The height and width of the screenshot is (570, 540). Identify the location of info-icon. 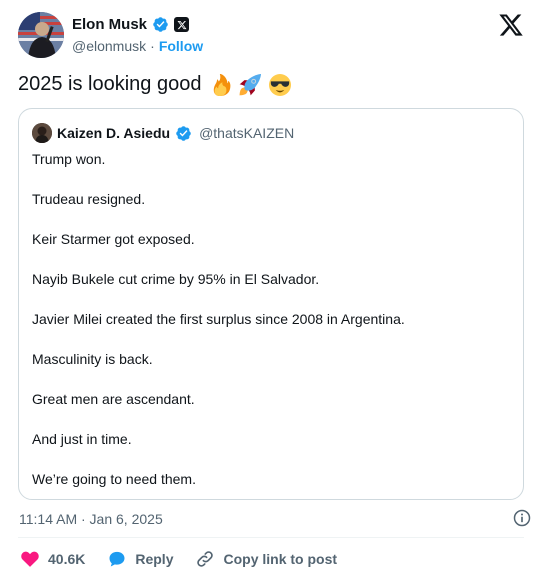
(522, 518).